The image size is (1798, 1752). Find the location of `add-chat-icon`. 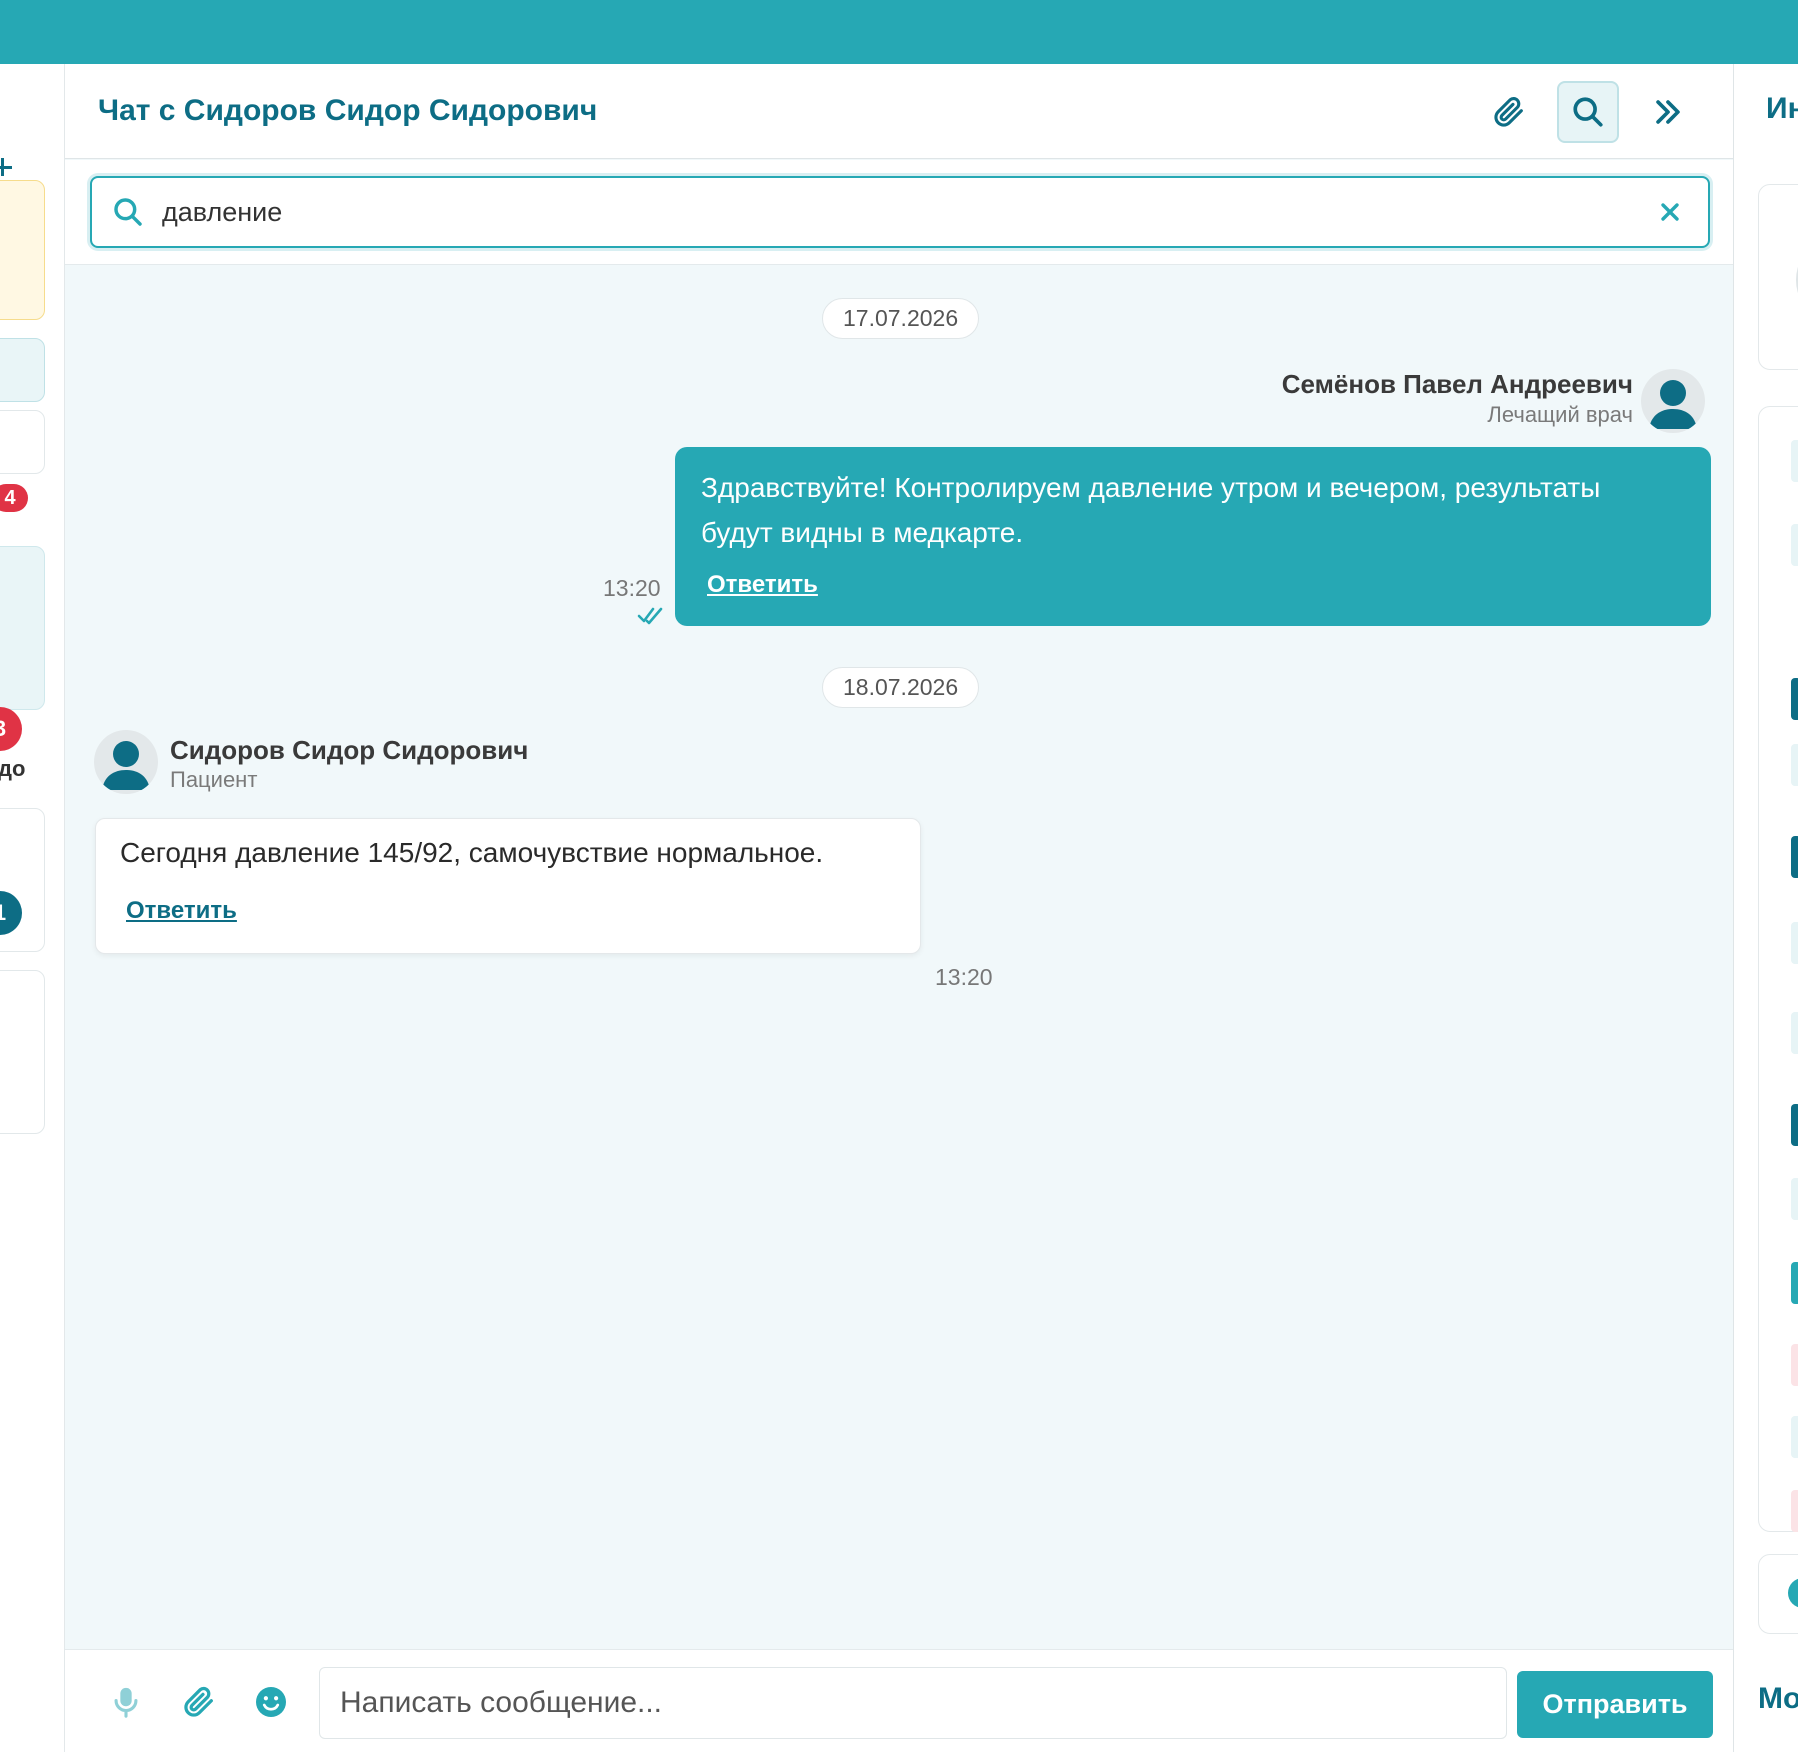

add-chat-icon is located at coordinates (8, 167).